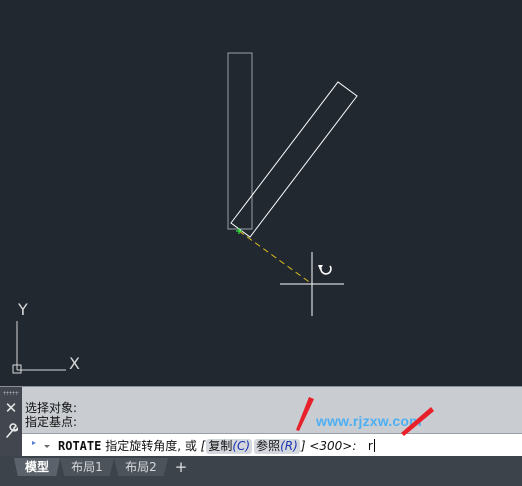 The width and height of the screenshot is (522, 486). What do you see at coordinates (11, 422) in the screenshot?
I see `command-window-handle: ✕` at bounding box center [11, 422].